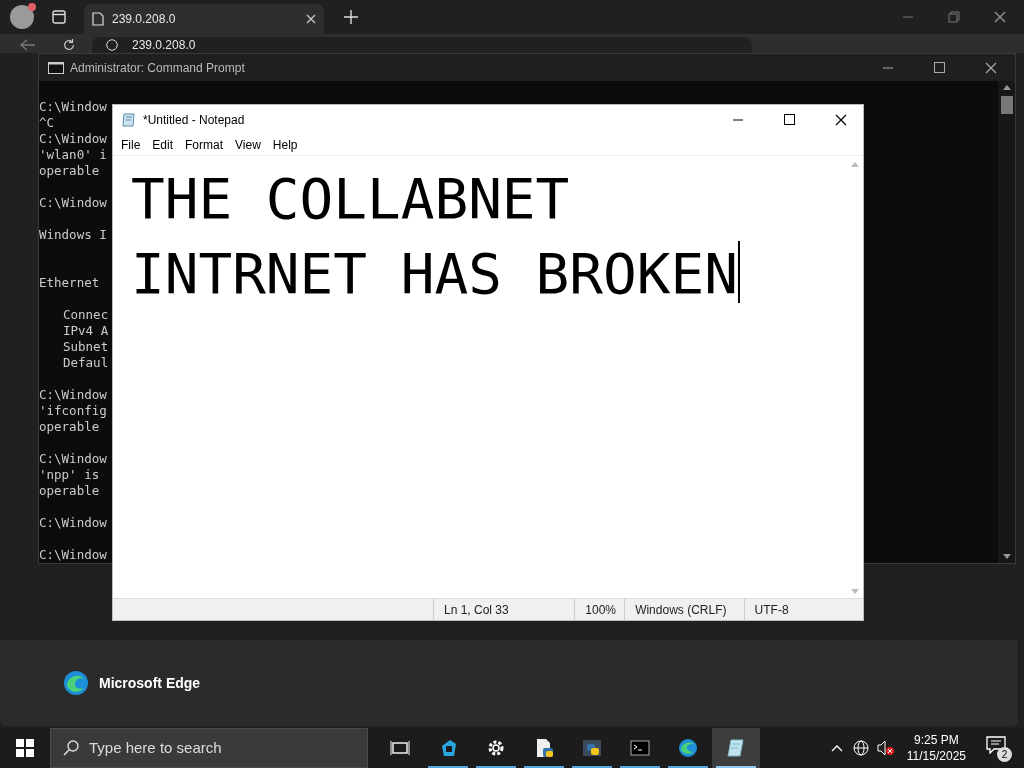  What do you see at coordinates (204, 144) in the screenshot?
I see `menu-item: Format` at bounding box center [204, 144].